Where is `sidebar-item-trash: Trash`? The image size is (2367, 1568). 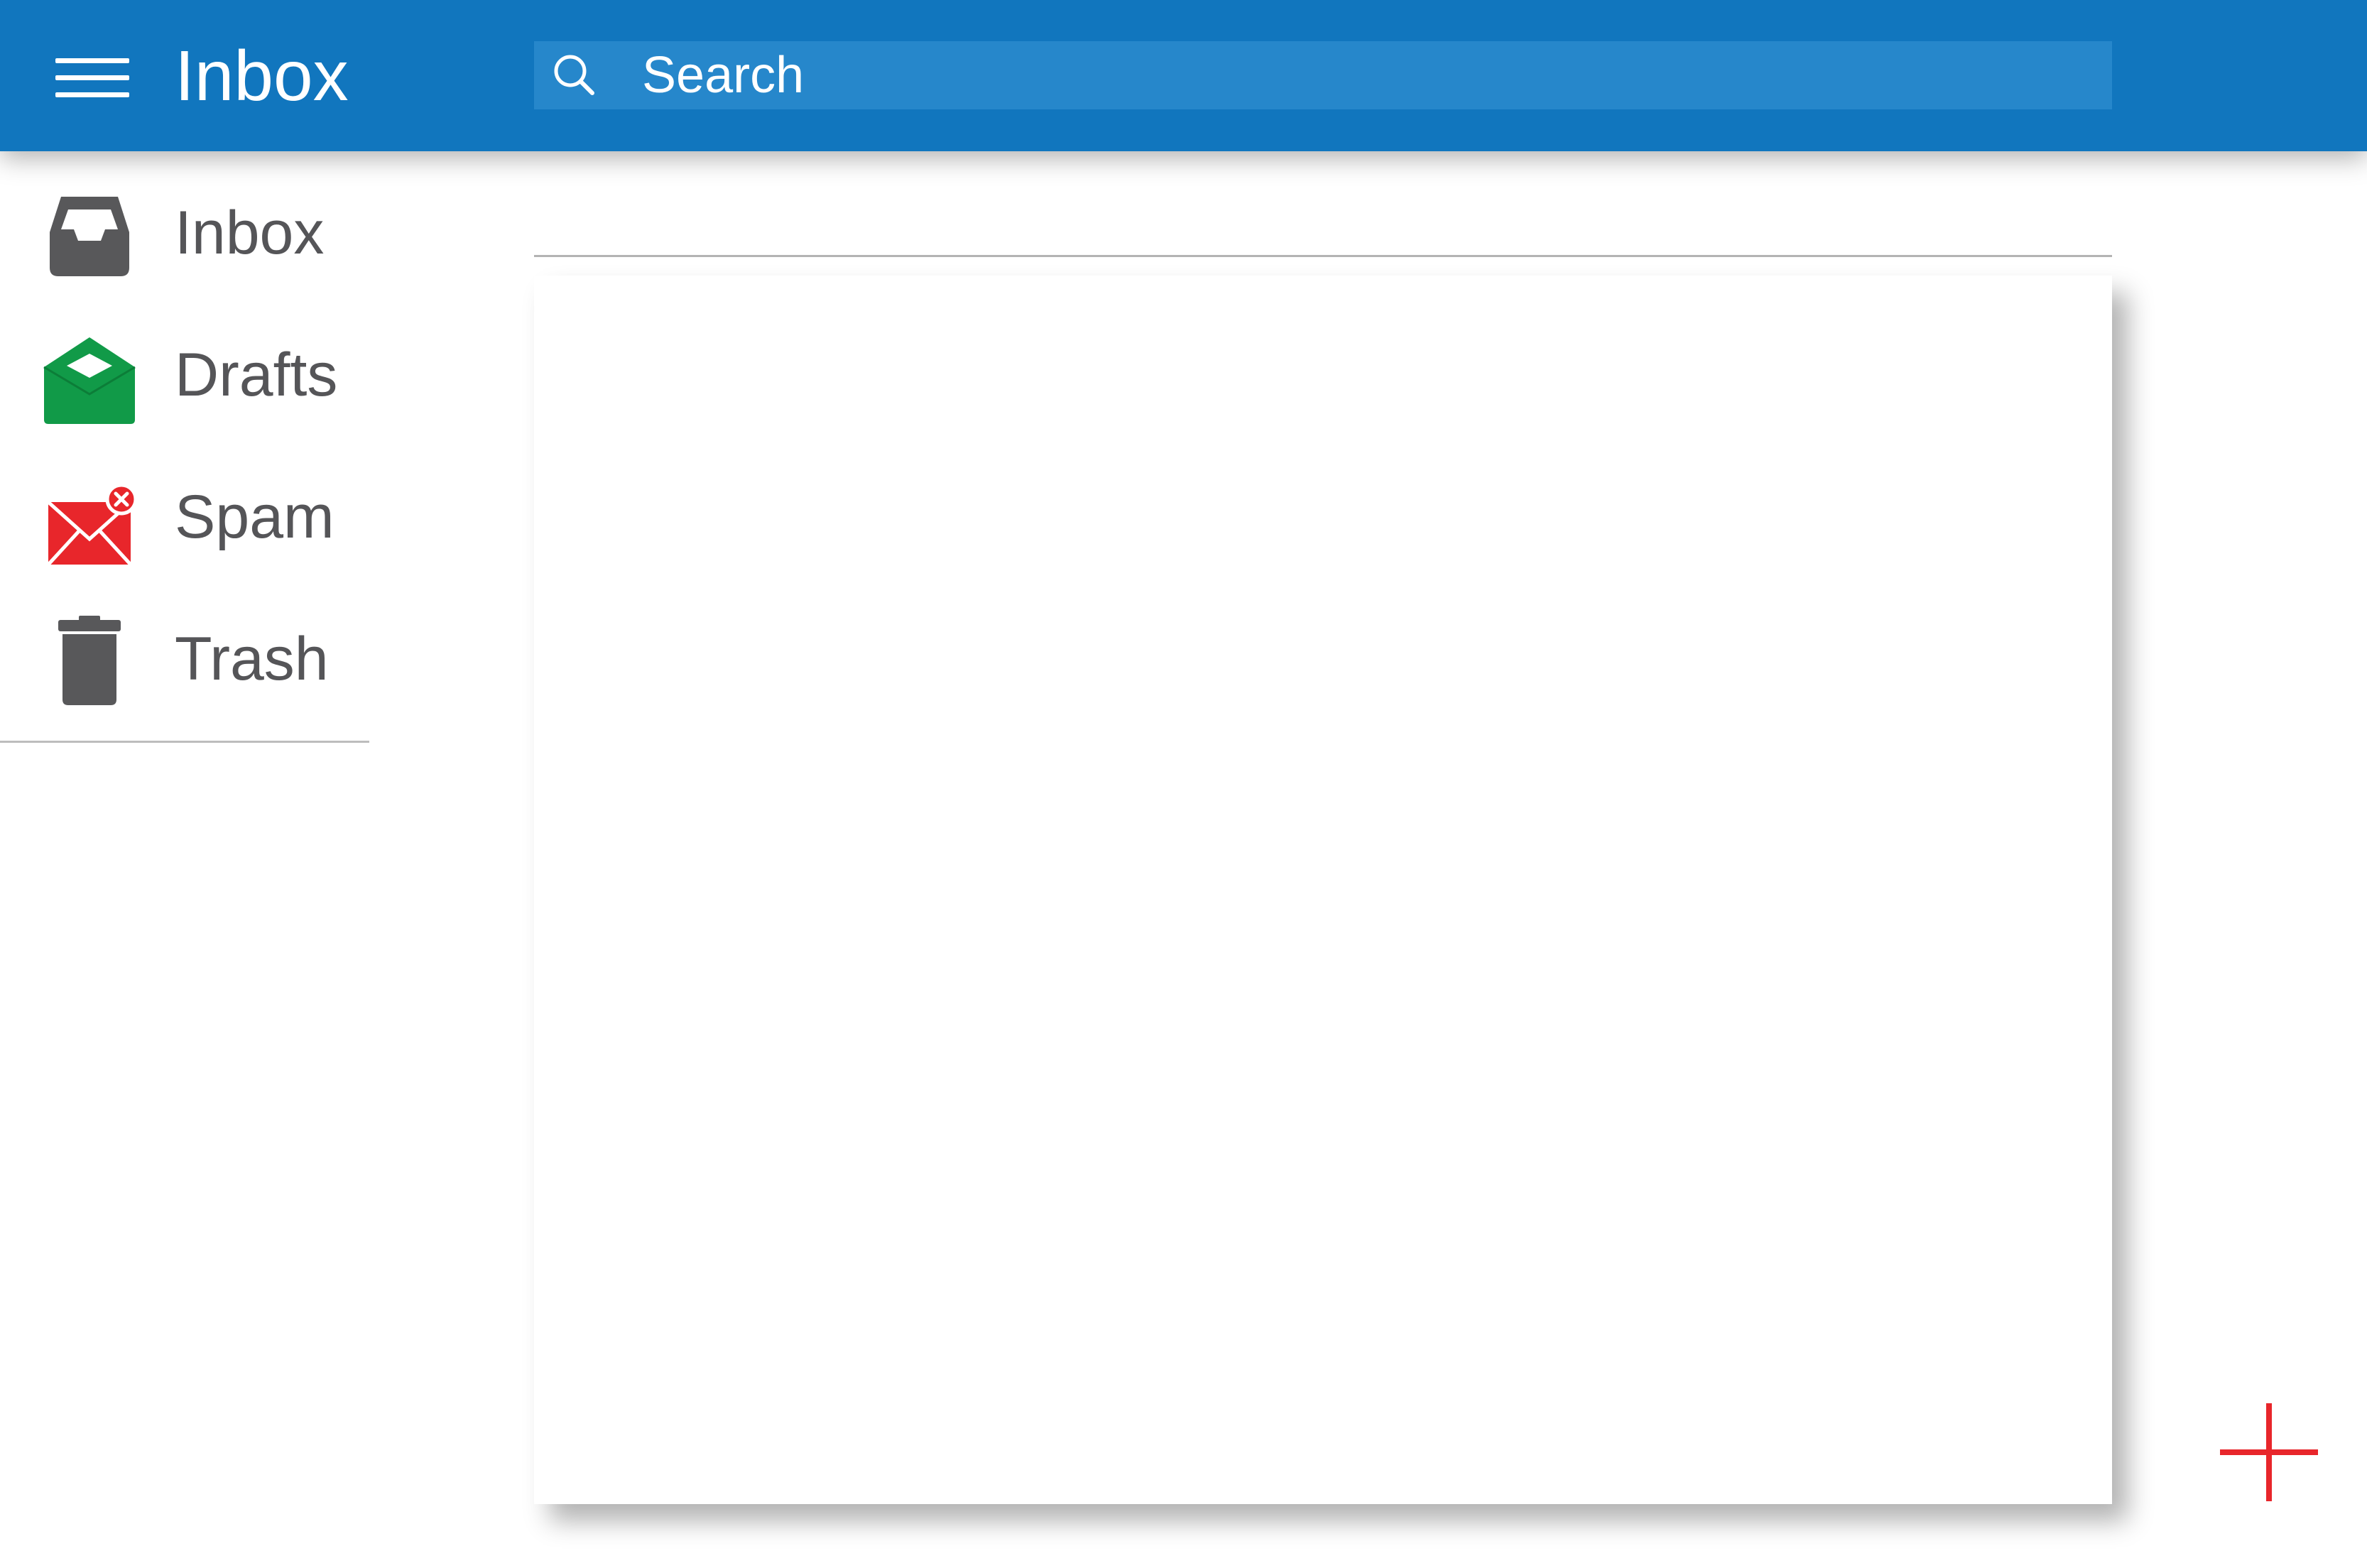 sidebar-item-trash: Trash is located at coordinates (184, 648).